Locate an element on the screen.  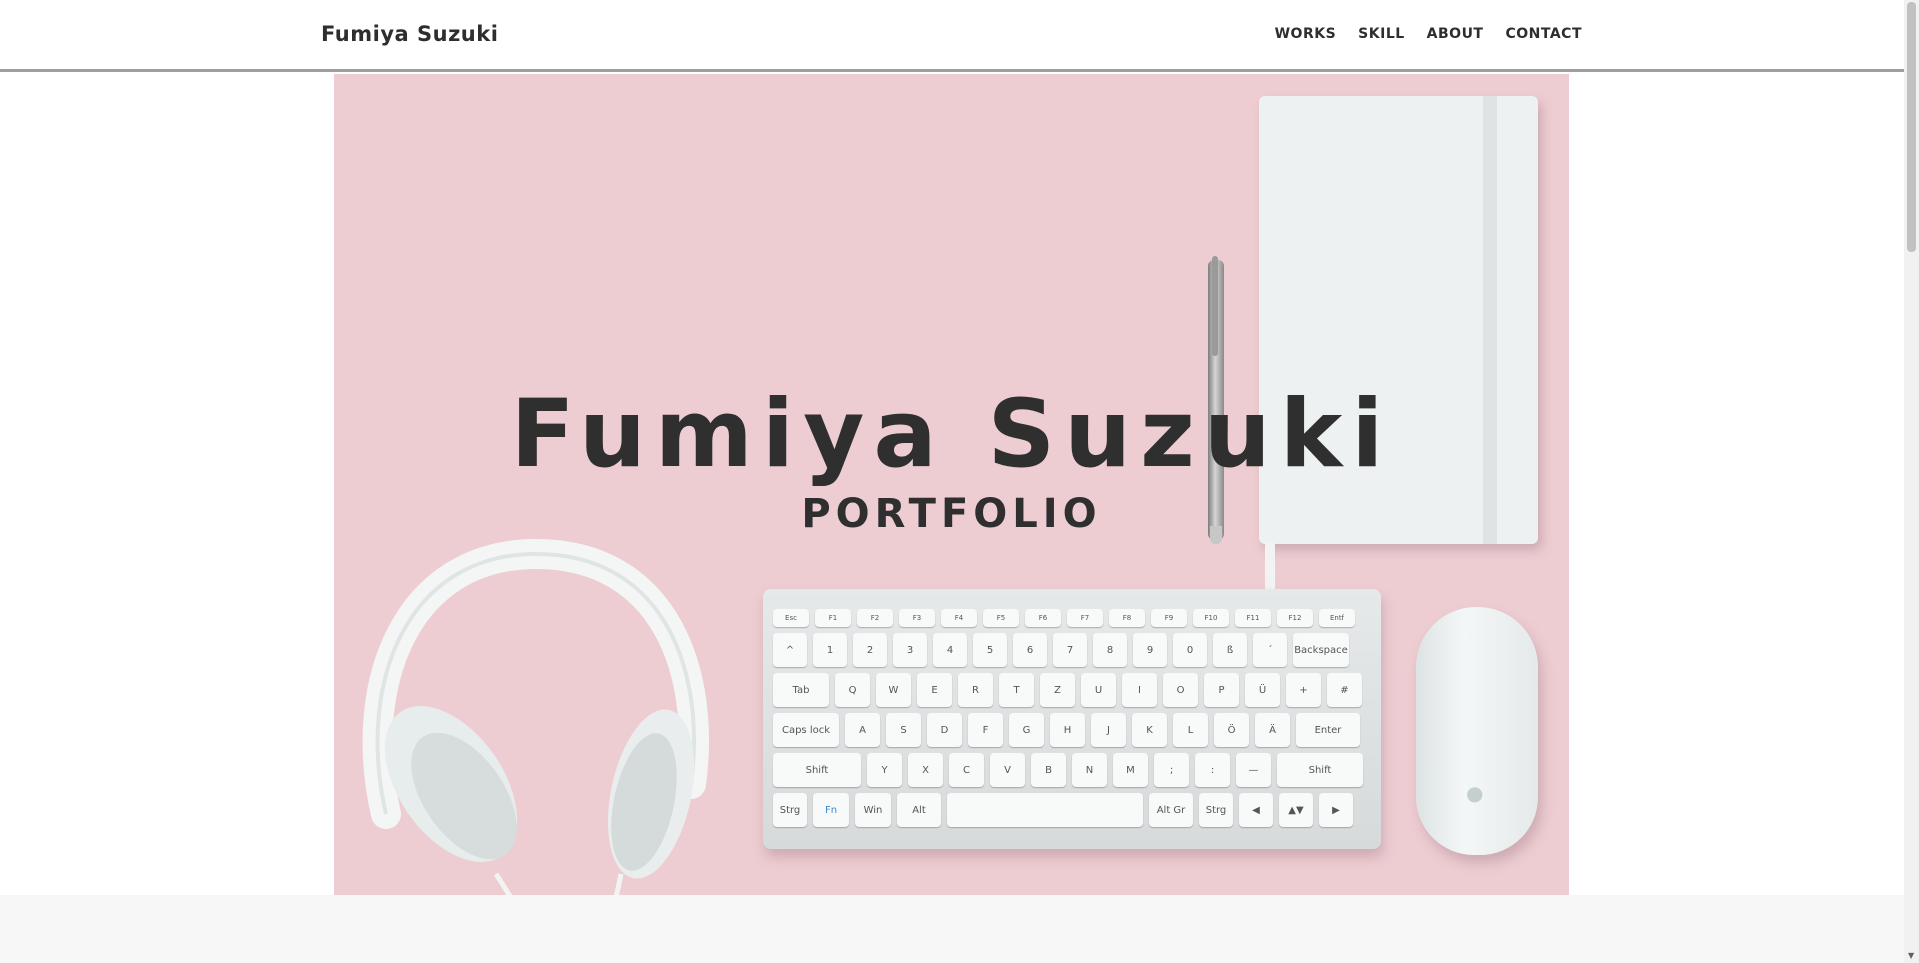
key: S is located at coordinates (903, 730).